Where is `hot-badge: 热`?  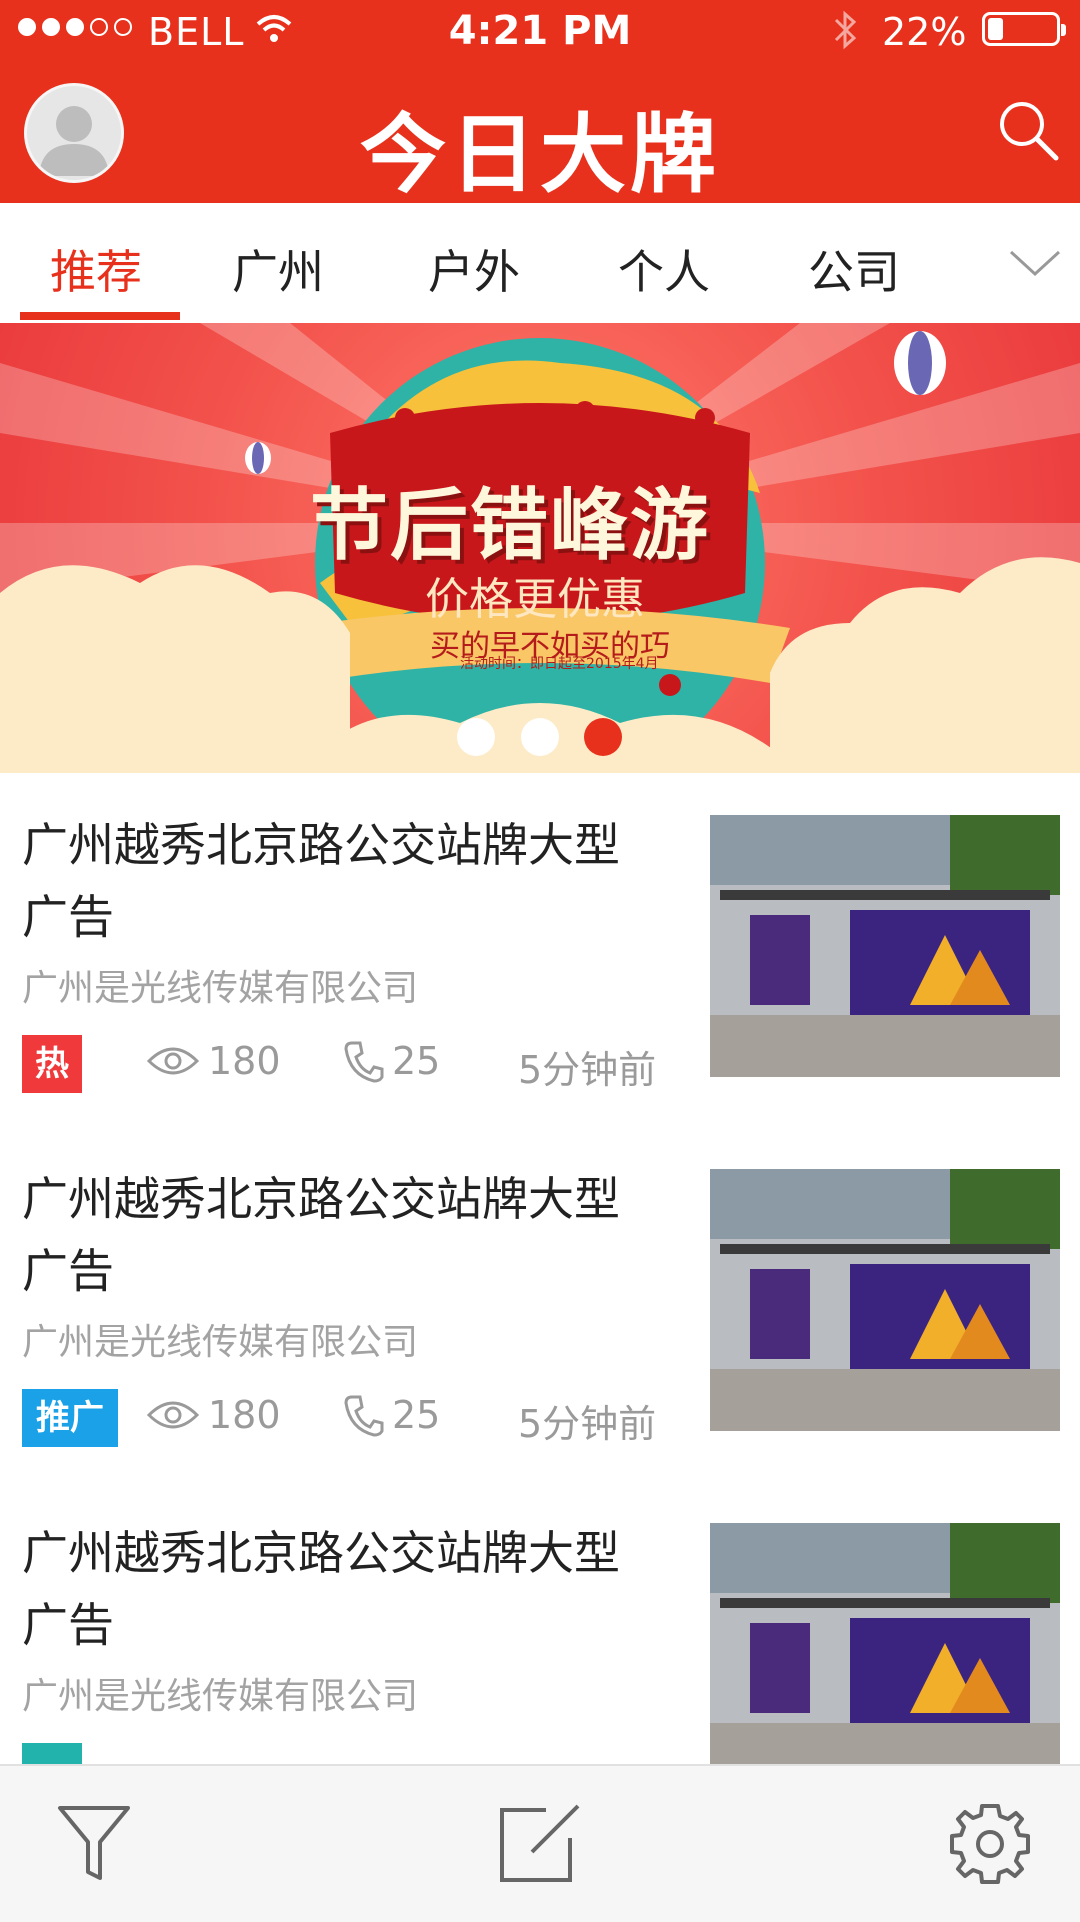 hot-badge: 热 is located at coordinates (52, 1064).